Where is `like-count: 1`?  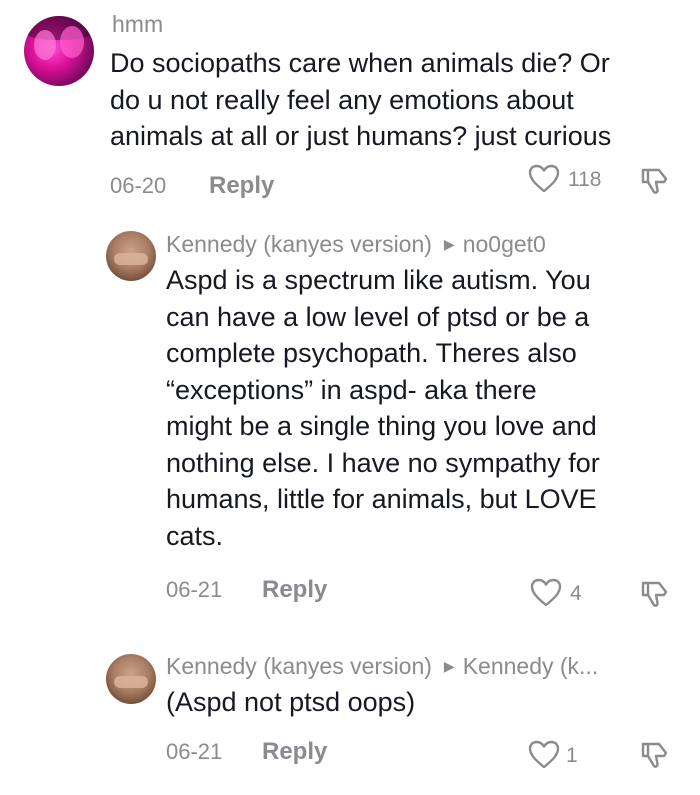
like-count: 1 is located at coordinates (572, 755).